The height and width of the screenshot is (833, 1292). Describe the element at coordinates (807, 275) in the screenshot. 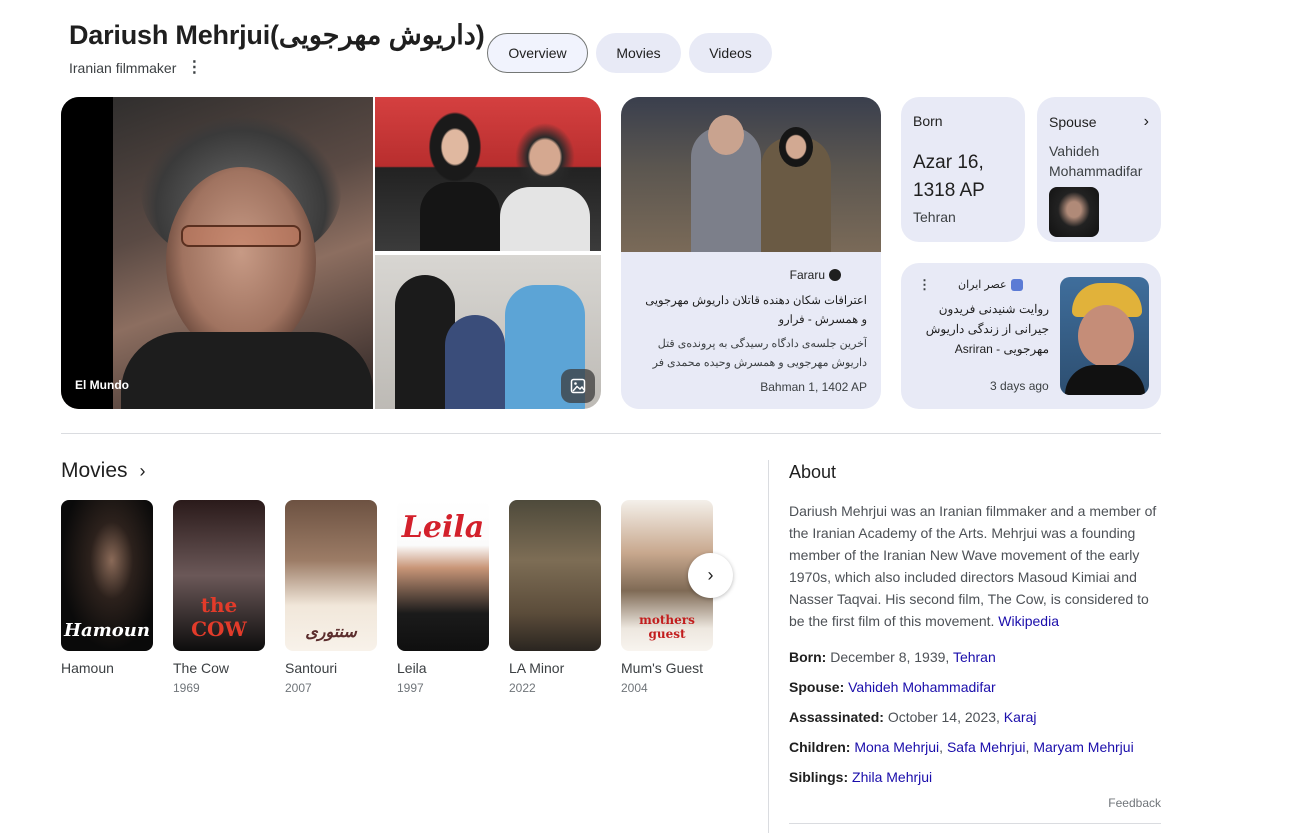

I see `news-source-name: Fararu` at that location.